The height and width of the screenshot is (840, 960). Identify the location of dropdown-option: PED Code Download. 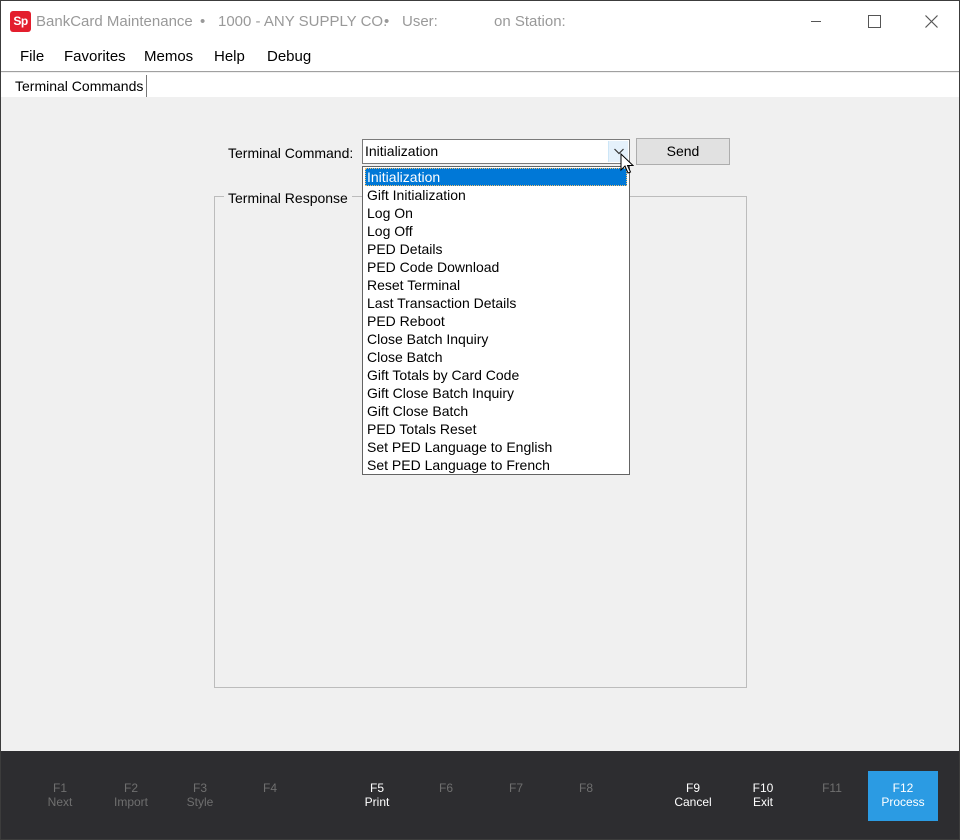
(496, 267).